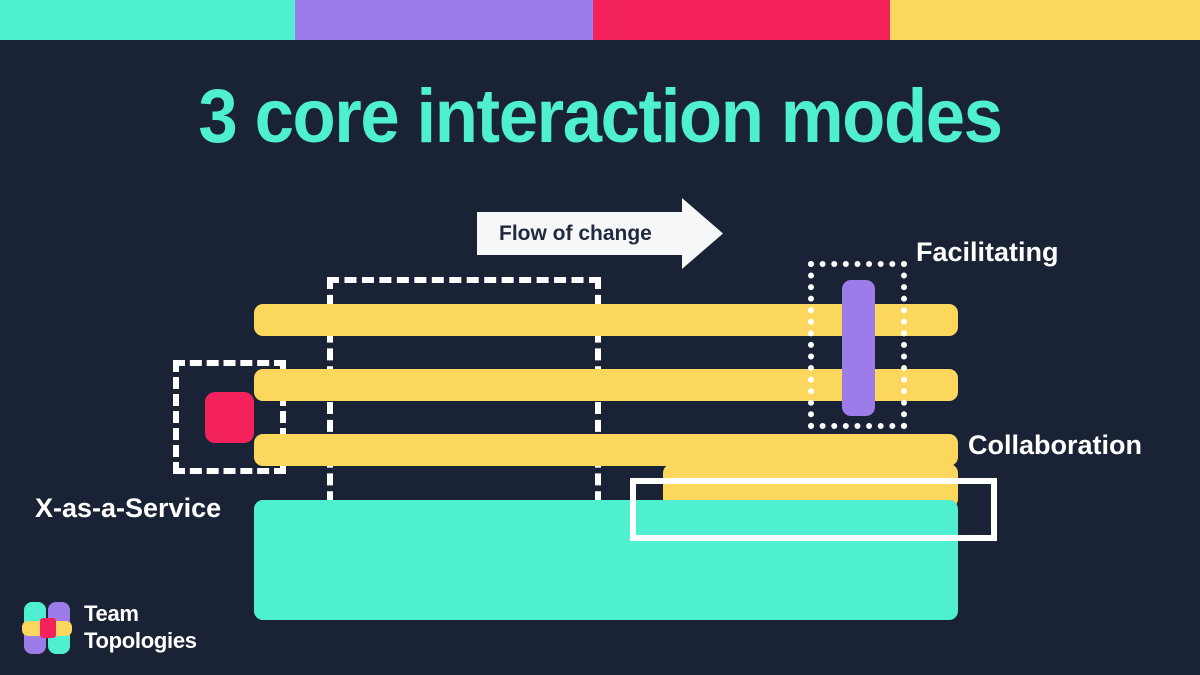 The width and height of the screenshot is (1200, 675). What do you see at coordinates (229, 417) in the screenshot?
I see `team-complicated-subsystem` at bounding box center [229, 417].